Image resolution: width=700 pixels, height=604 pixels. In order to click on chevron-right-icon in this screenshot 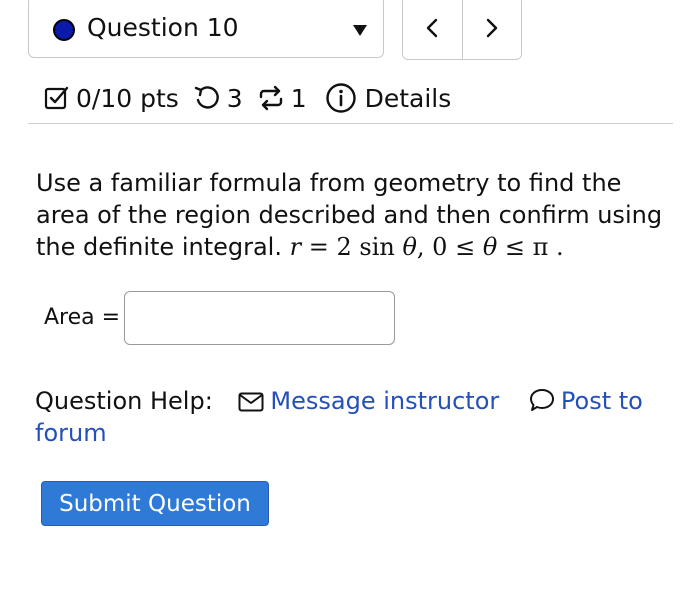, I will do `click(491, 28)`.